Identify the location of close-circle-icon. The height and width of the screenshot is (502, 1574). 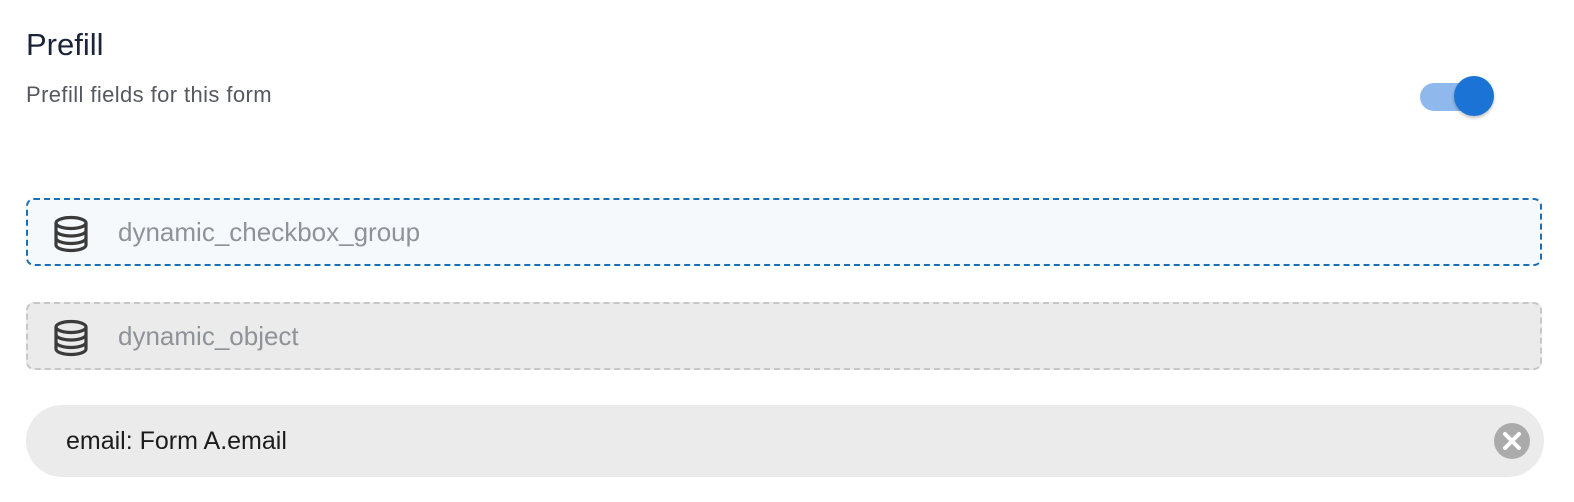
(1512, 441).